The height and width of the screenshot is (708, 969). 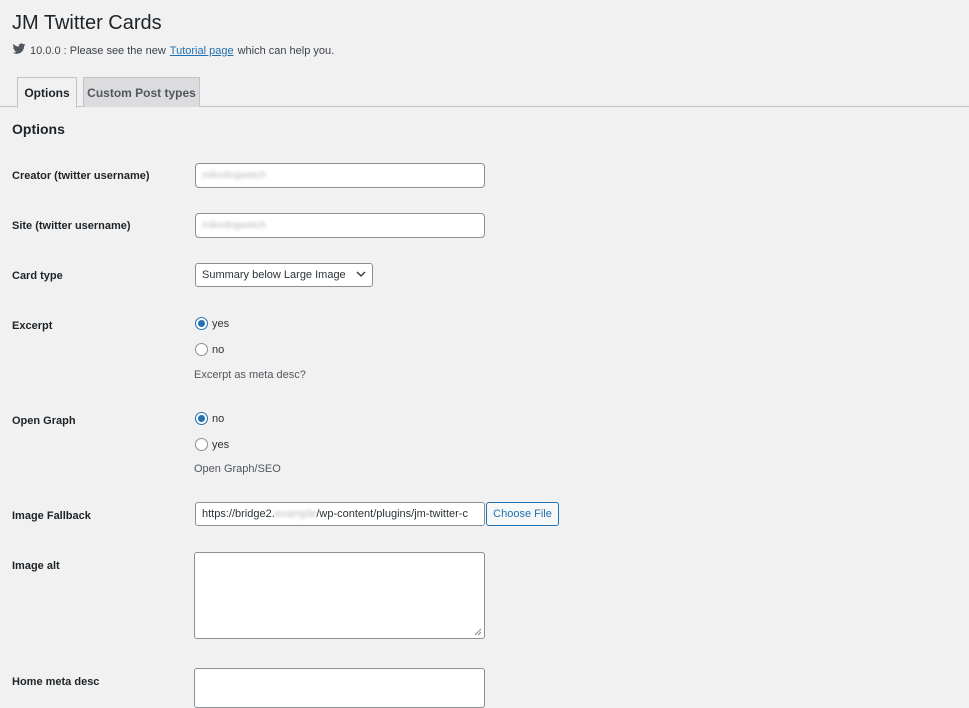 I want to click on chevron-down-icon, so click(x=361, y=275).